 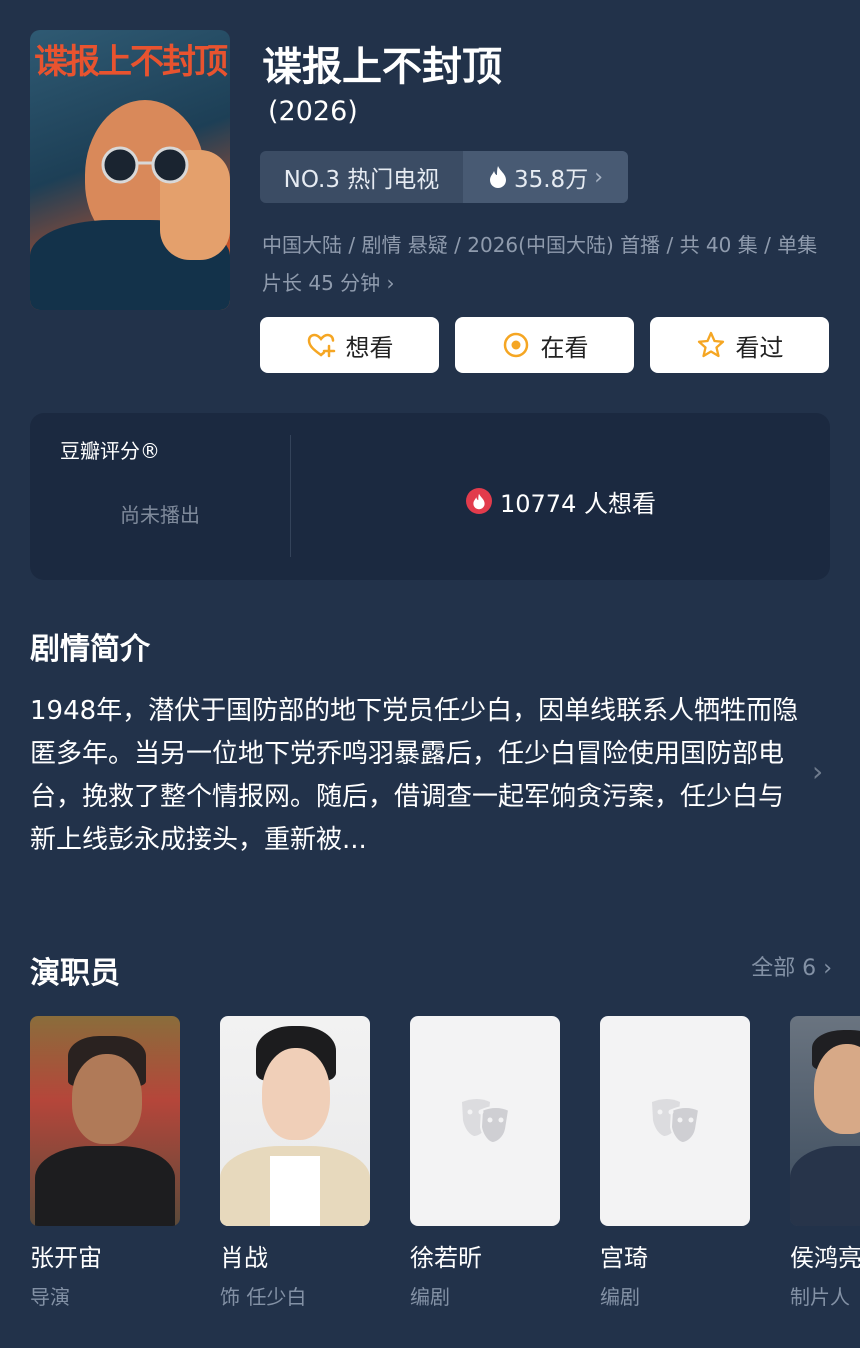 I want to click on watched-label: 看过, so click(x=759, y=347).